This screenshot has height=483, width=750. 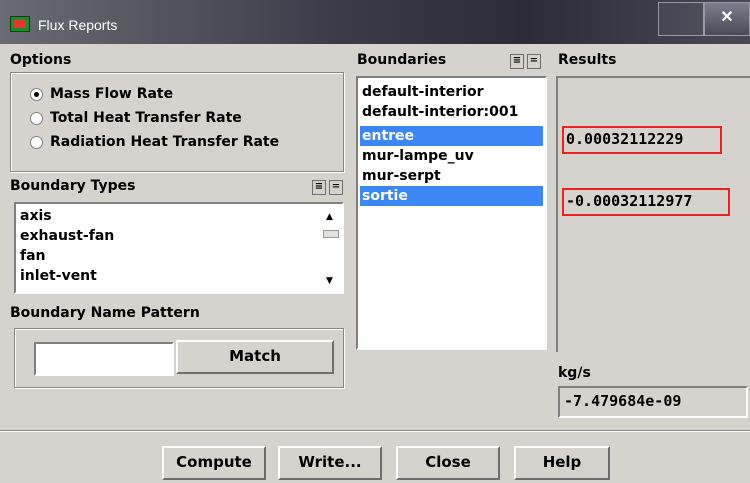 I want to click on list-item: default-interior:001, so click(x=440, y=112).